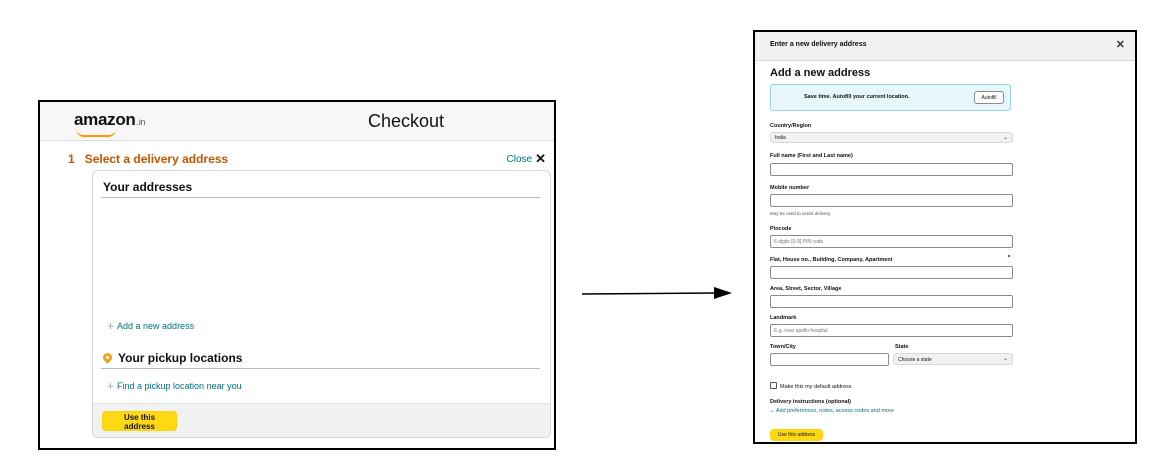  What do you see at coordinates (953, 359) in the screenshot?
I see `state-select: Choose a state ⌄` at bounding box center [953, 359].